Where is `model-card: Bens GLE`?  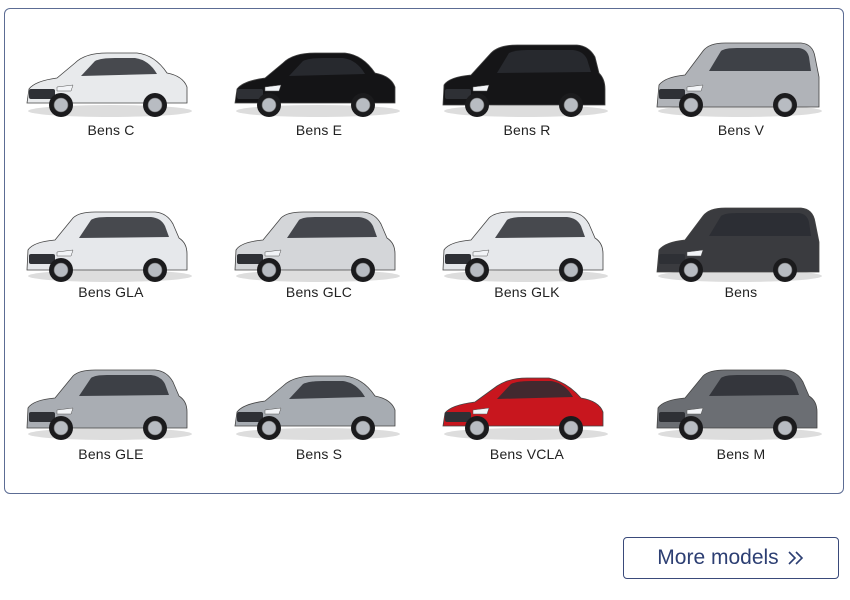
model-card: Bens GLE is located at coordinates (111, 427).